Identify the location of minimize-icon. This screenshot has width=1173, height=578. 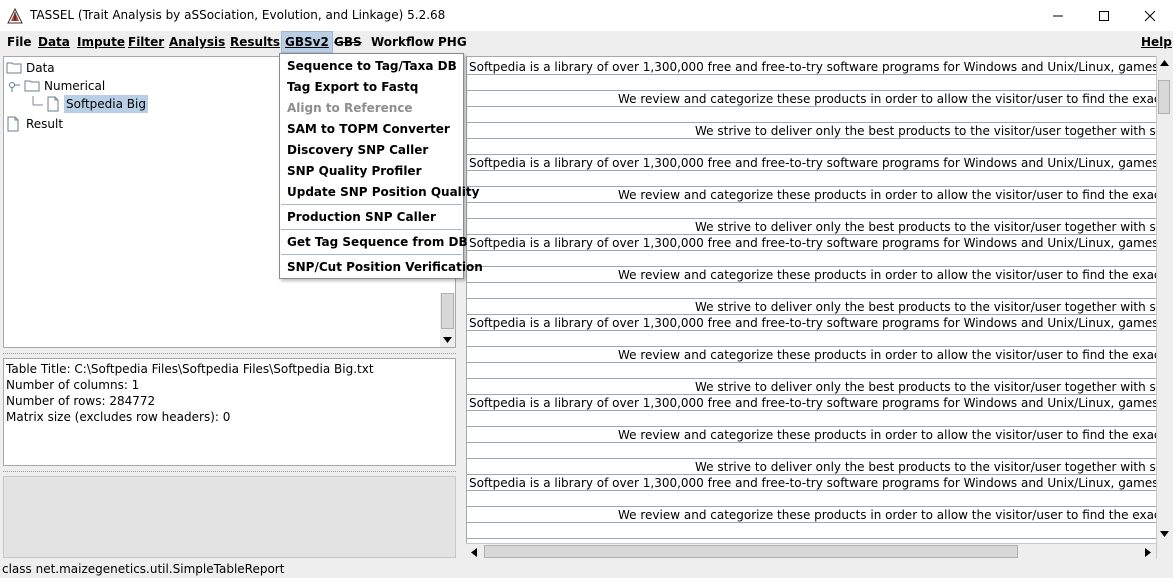
(1058, 16).